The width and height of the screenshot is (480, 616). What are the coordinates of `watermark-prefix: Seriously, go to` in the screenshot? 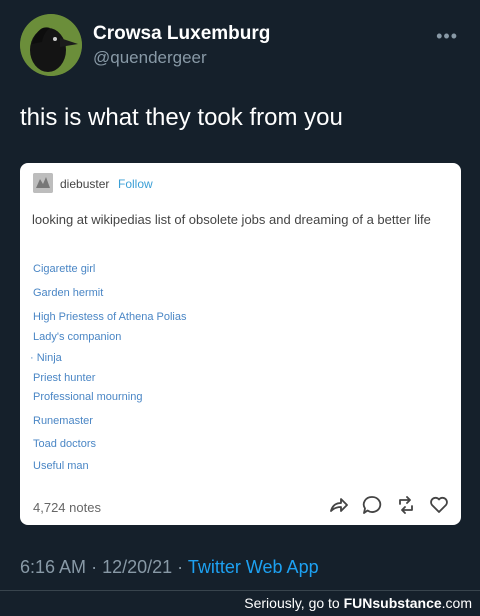 It's located at (292, 603).